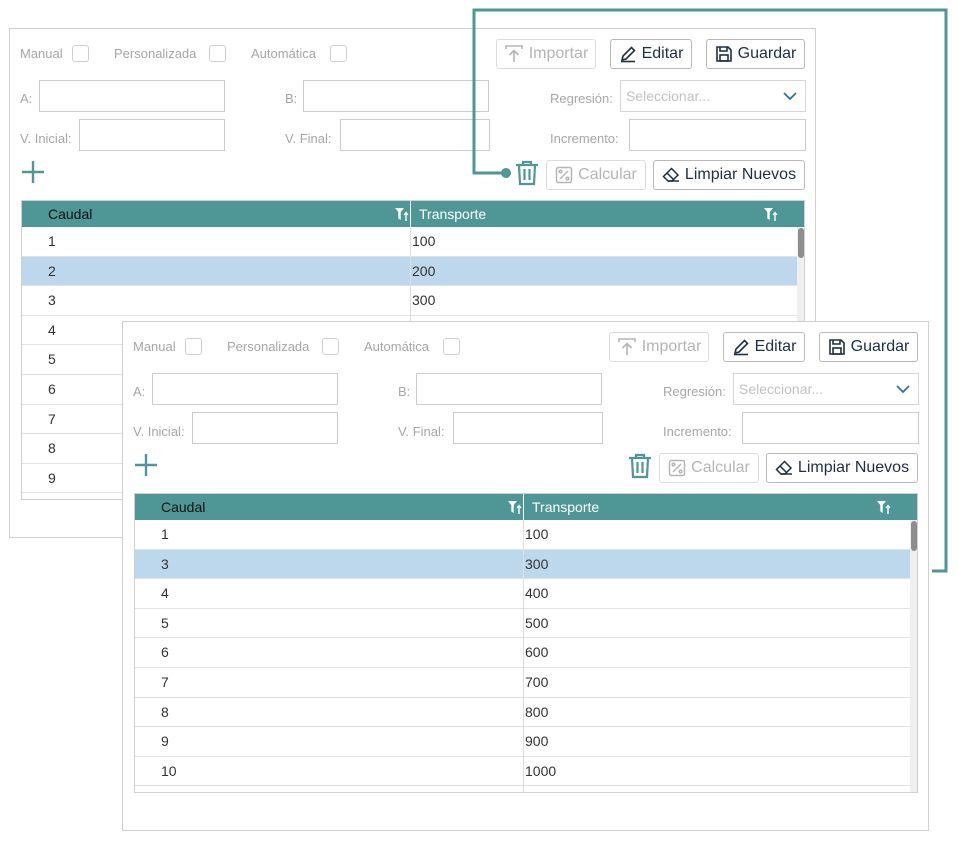 The width and height of the screenshot is (958, 843). What do you see at coordinates (536, 682) in the screenshot?
I see `cell-transporte: 700` at bounding box center [536, 682].